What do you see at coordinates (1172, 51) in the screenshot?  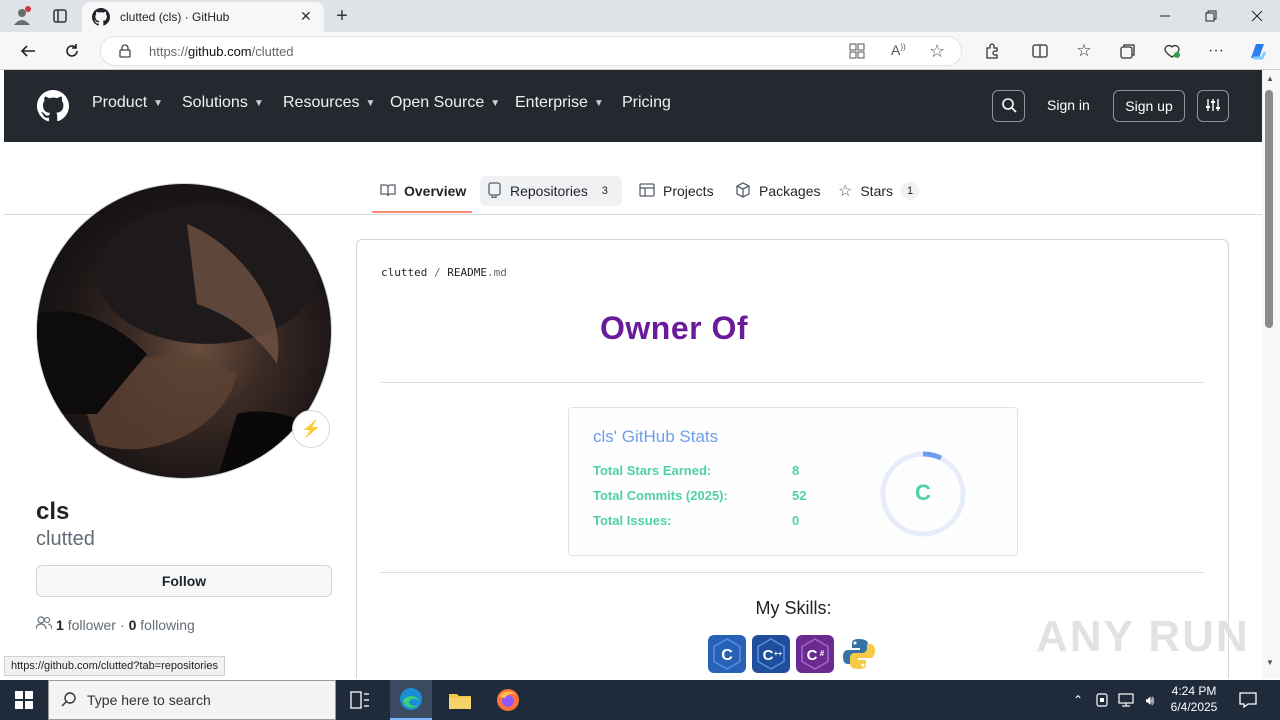 I see `browser-essentials-icon` at bounding box center [1172, 51].